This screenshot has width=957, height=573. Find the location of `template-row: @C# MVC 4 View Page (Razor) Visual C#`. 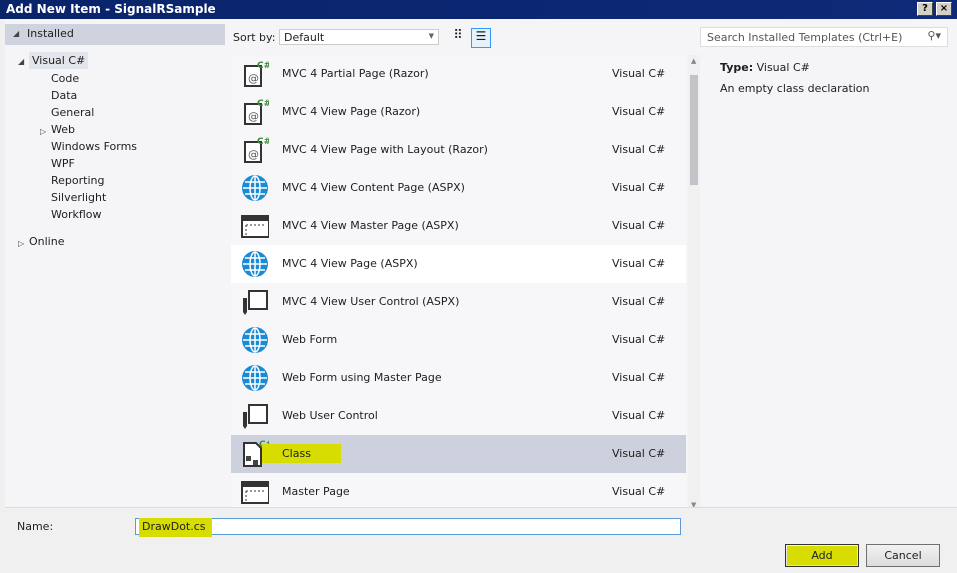

template-row: @C# MVC 4 View Page (Razor) Visual C# is located at coordinates (458, 112).